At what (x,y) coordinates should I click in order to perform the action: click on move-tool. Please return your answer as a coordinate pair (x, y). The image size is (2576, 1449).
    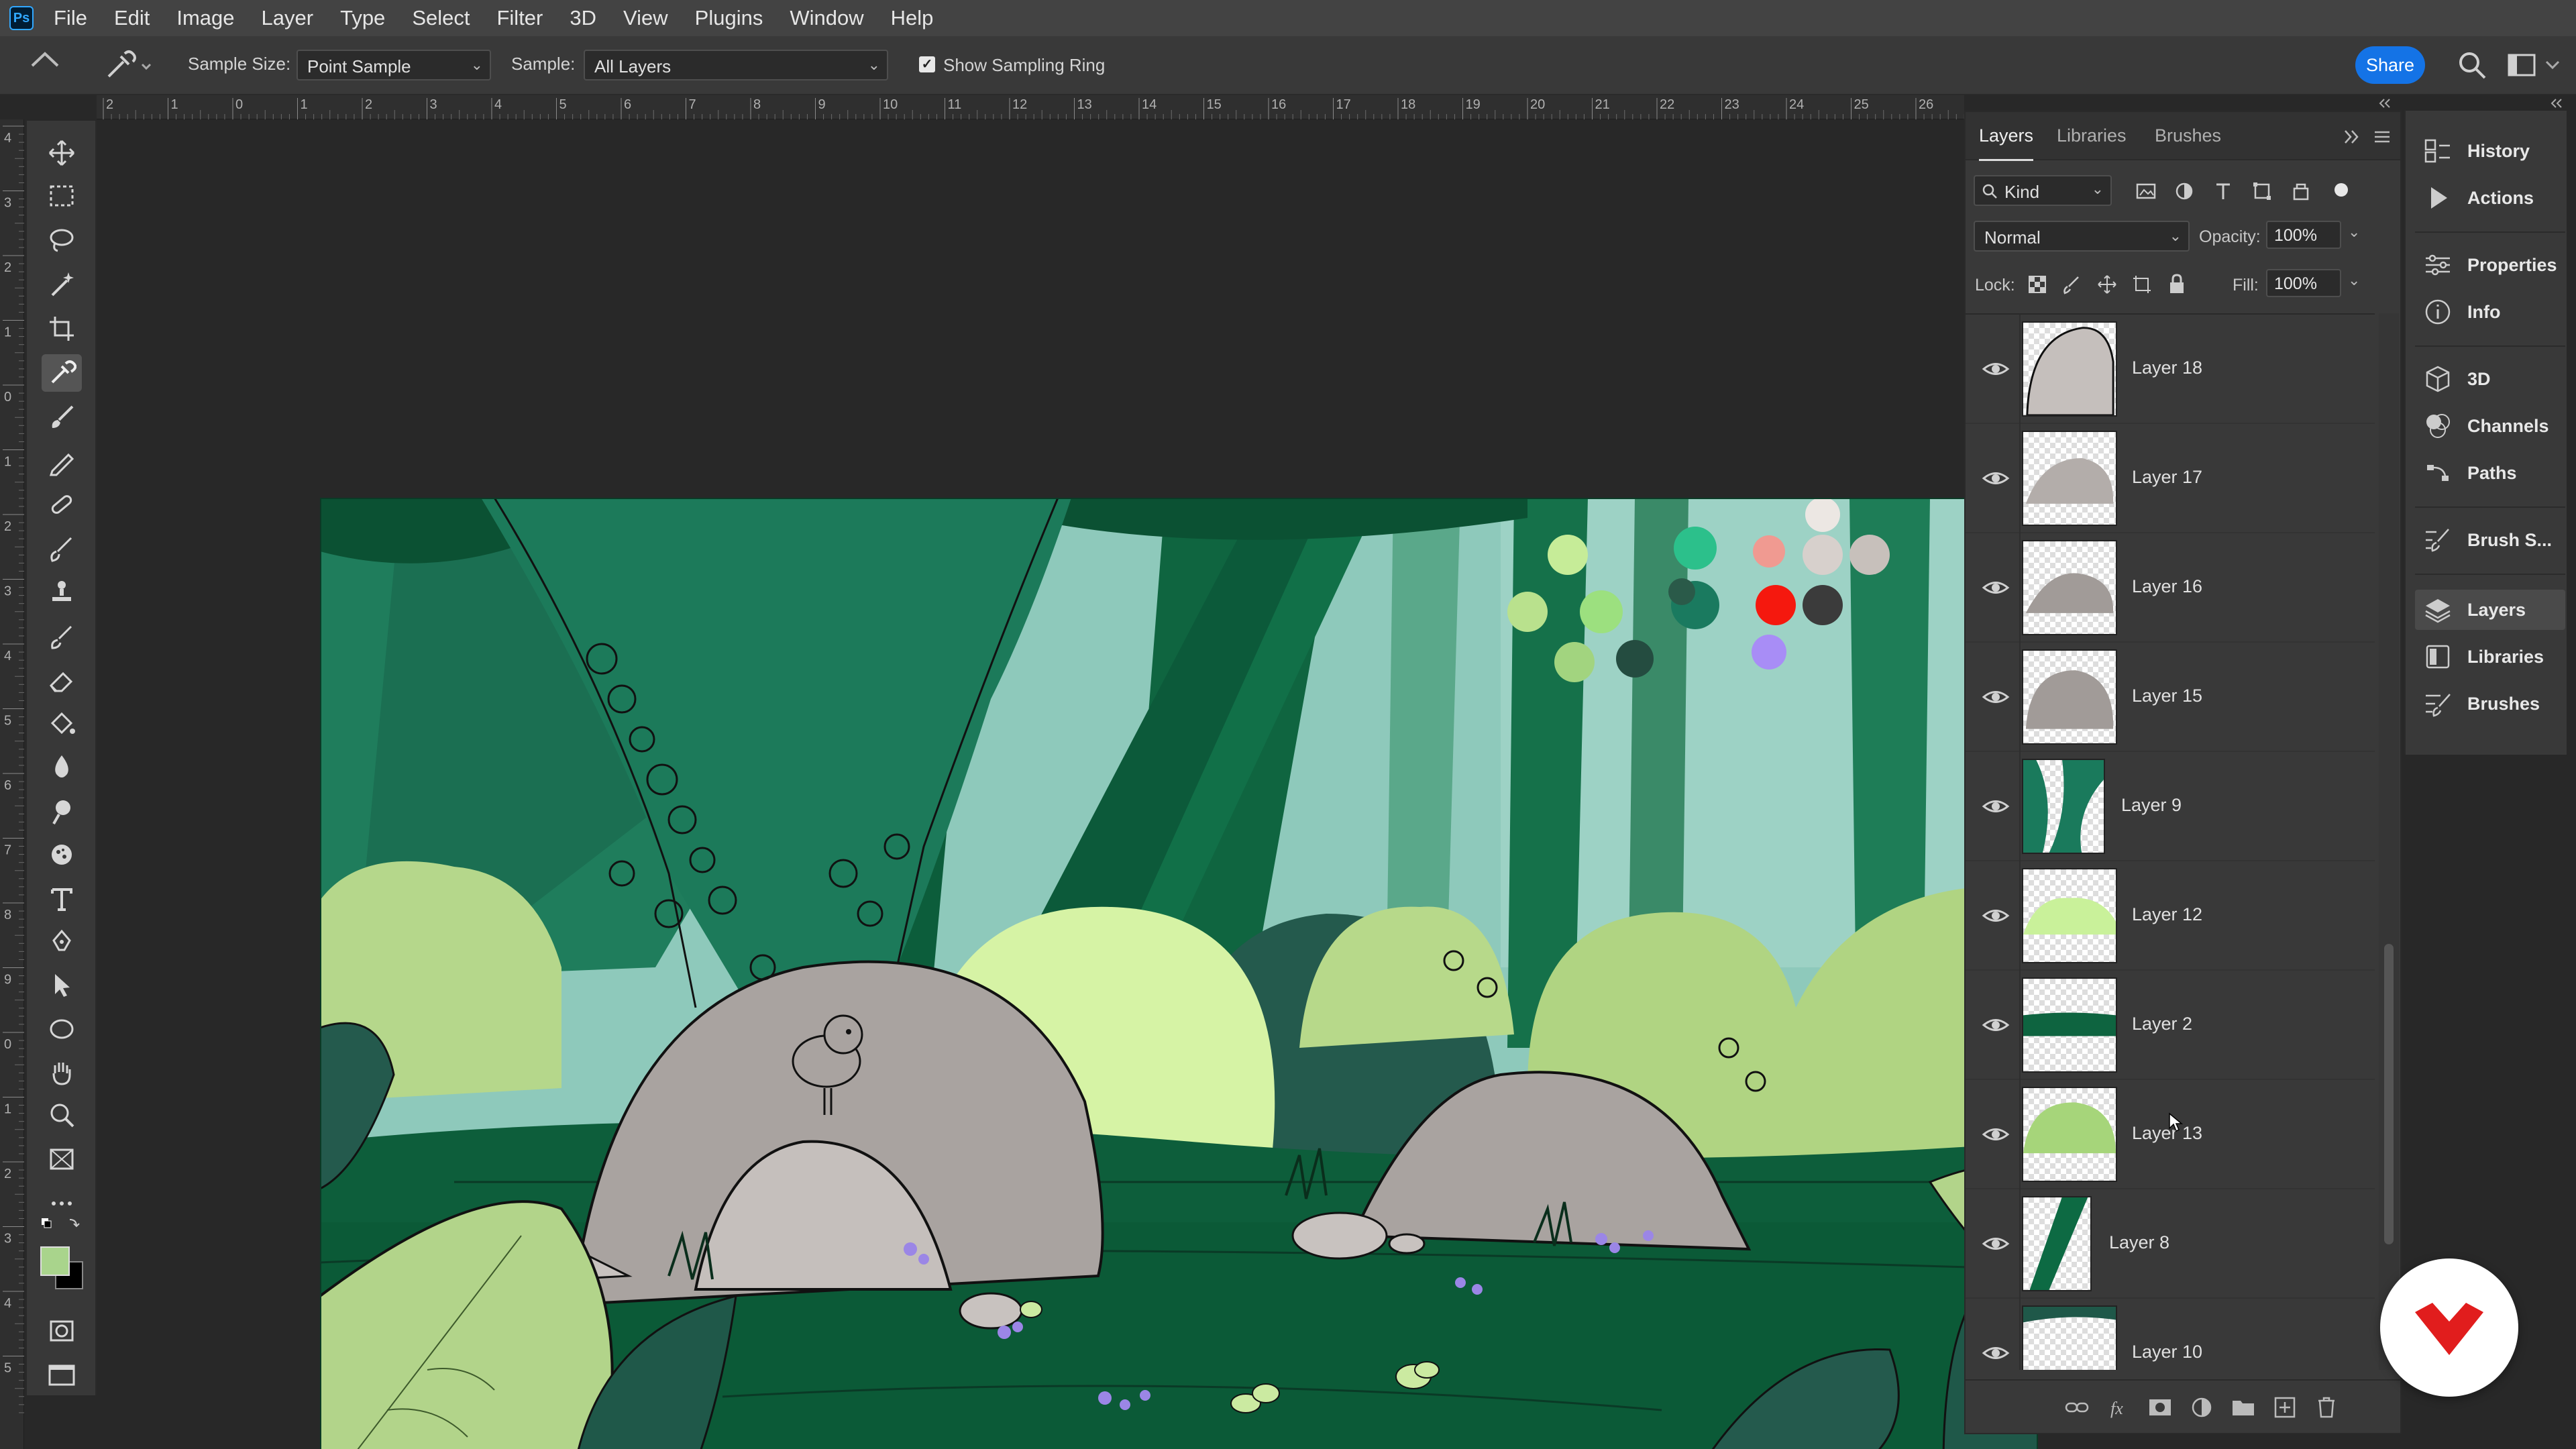
    Looking at the image, I should click on (62, 153).